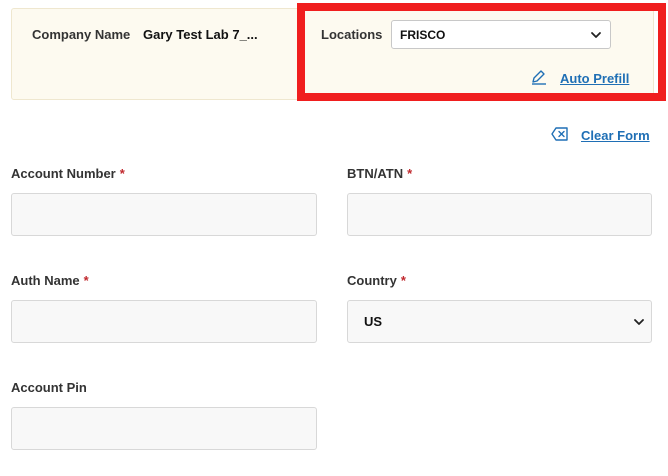  What do you see at coordinates (49, 387) in the screenshot?
I see `account-pin-label: Account Pin` at bounding box center [49, 387].